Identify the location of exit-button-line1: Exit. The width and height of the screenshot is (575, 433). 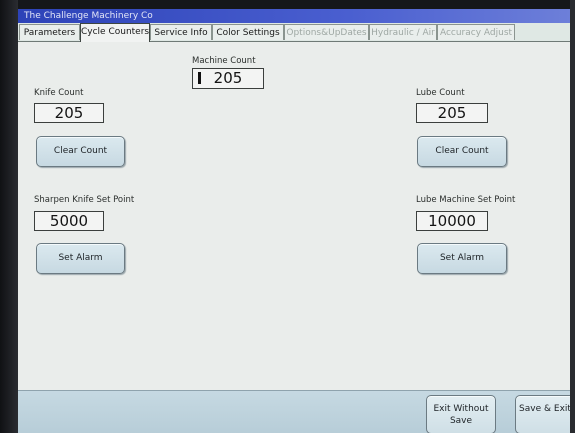
(442, 409).